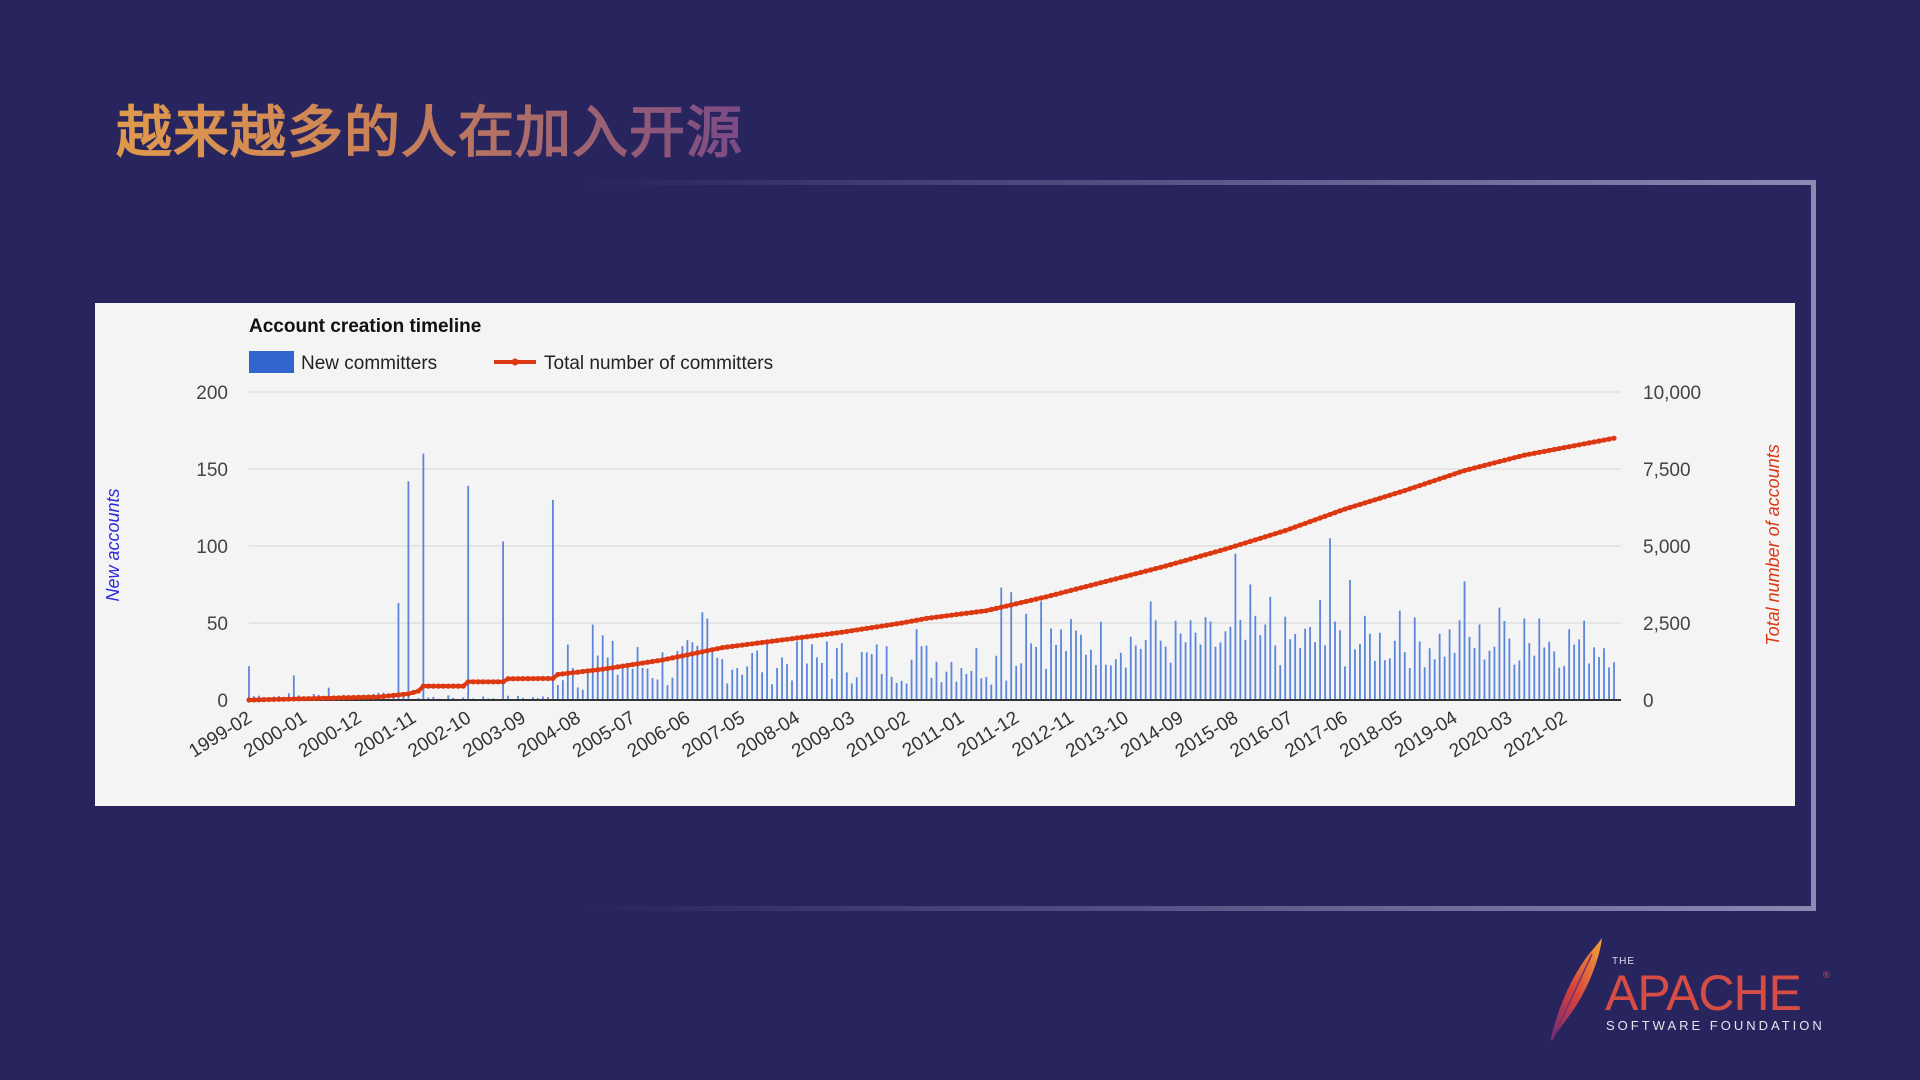 This screenshot has height=1080, width=1920. I want to click on right-tick-label: 2,500, so click(1667, 624).